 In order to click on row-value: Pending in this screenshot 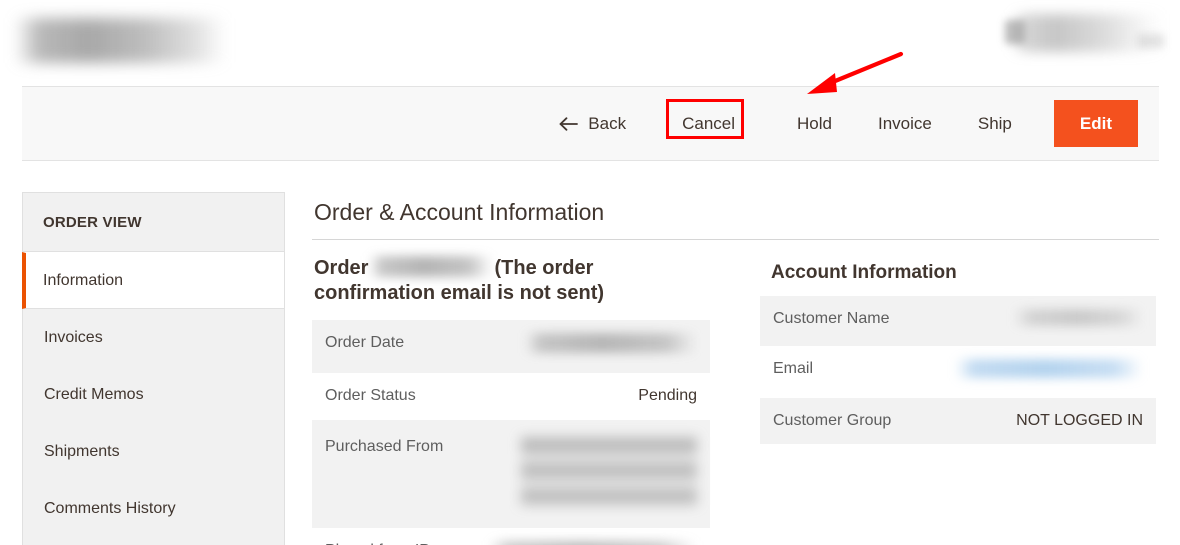, I will do `click(667, 396)`.